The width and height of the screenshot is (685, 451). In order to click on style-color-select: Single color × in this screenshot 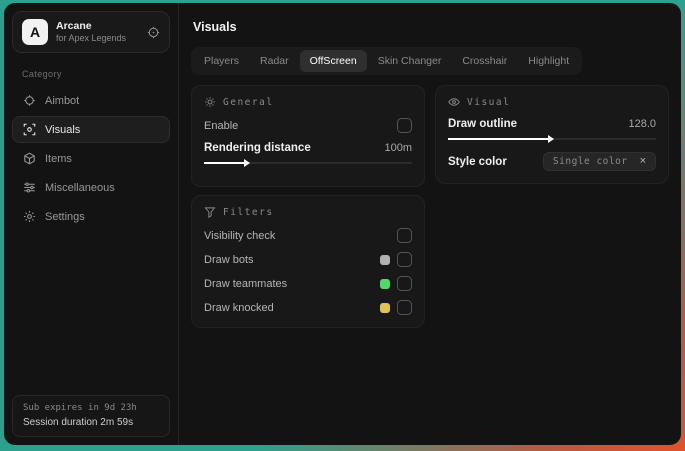, I will do `click(599, 161)`.